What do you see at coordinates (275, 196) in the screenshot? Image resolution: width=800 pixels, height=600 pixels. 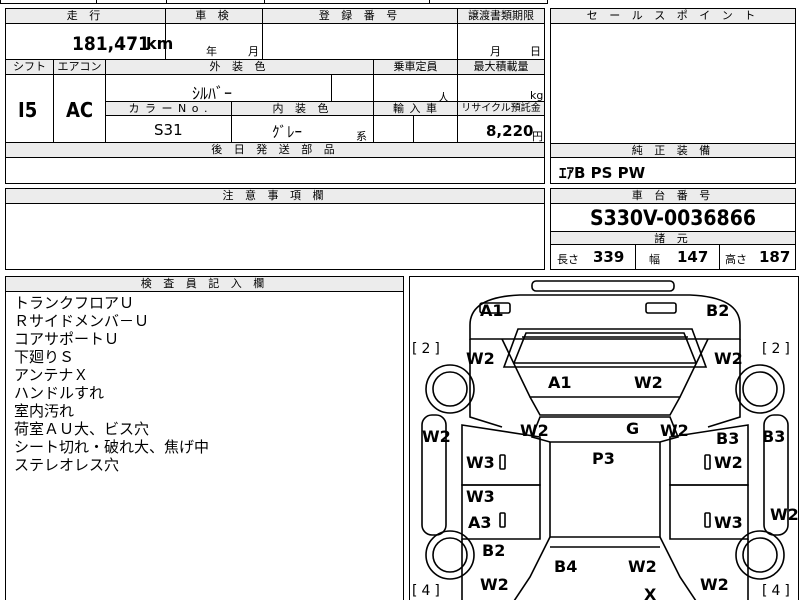 I see `caution-header: 注 意 事 項 欄` at bounding box center [275, 196].